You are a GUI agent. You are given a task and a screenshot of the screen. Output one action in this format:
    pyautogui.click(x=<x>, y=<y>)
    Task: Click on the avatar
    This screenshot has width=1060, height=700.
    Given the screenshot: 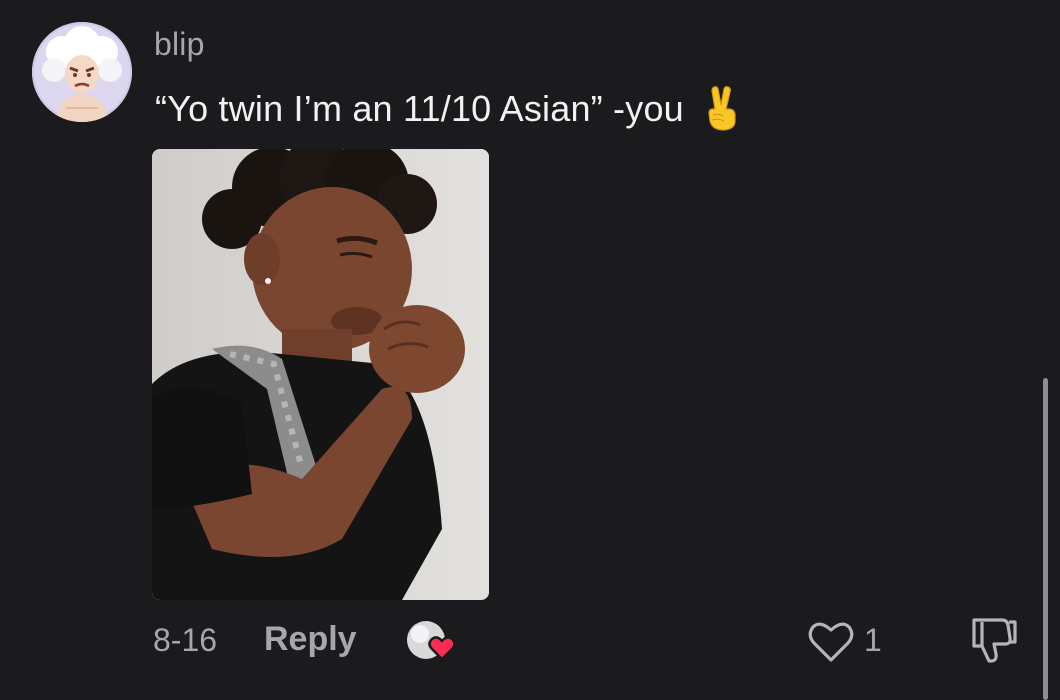 What is the action you would take?
    pyautogui.click(x=82, y=72)
    